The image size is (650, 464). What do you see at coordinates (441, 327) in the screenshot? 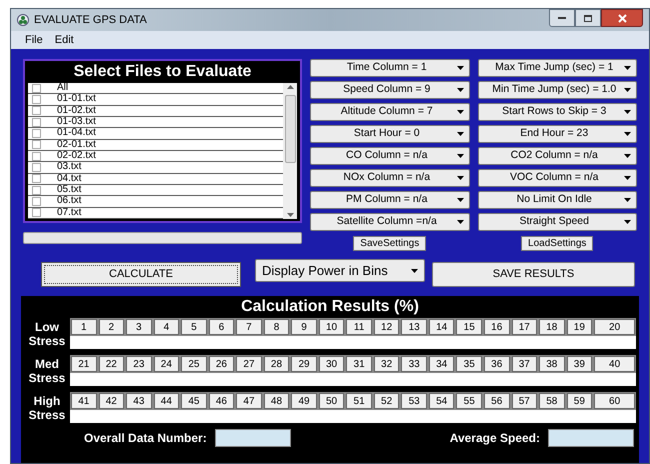
I see `bin-header: 14` at bounding box center [441, 327].